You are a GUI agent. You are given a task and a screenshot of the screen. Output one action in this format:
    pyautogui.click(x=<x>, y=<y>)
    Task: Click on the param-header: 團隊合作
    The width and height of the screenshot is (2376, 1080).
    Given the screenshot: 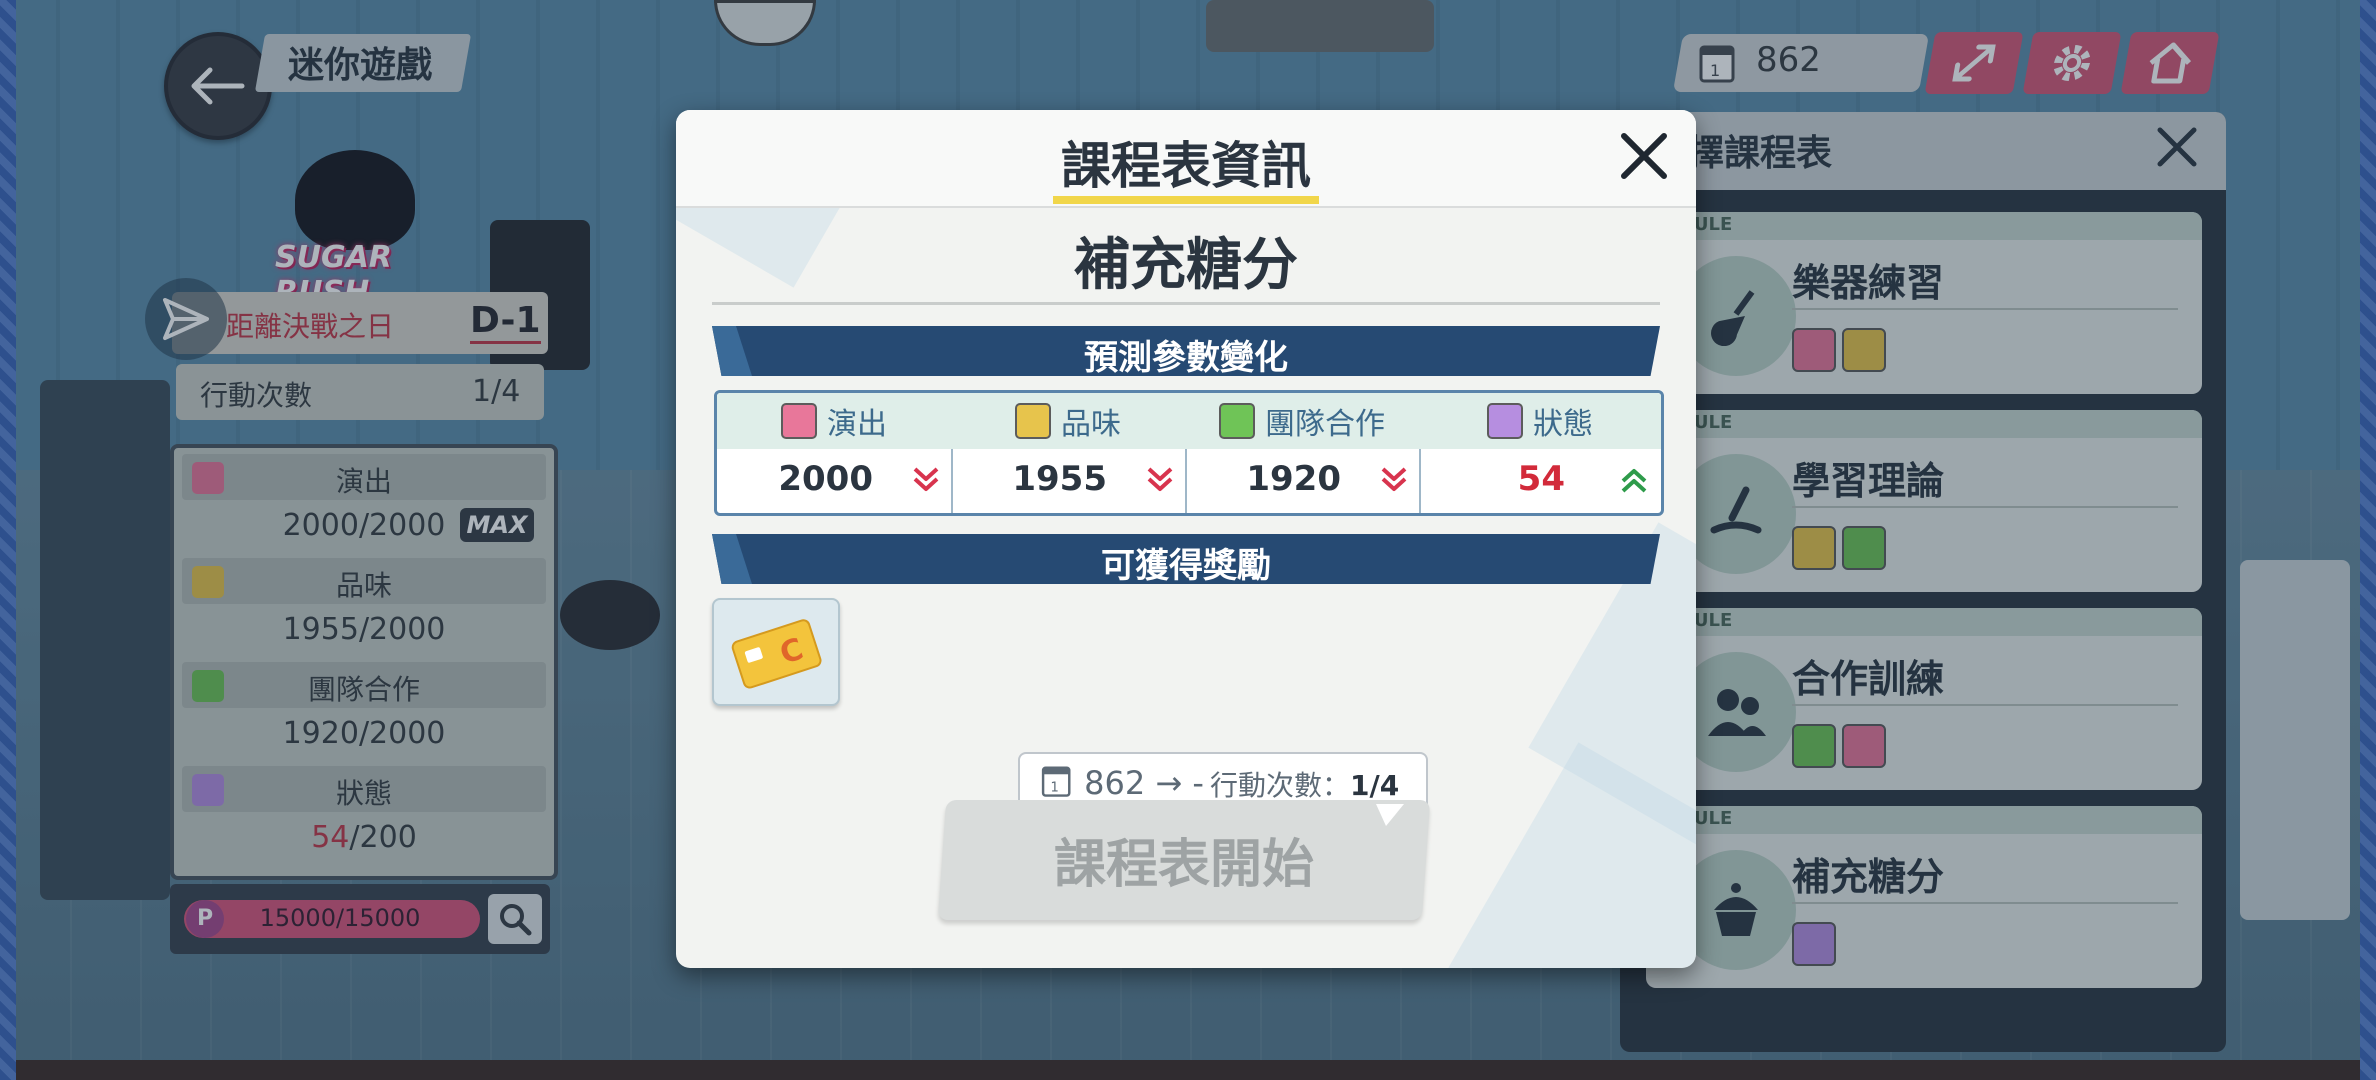 What is the action you would take?
    pyautogui.click(x=1303, y=421)
    